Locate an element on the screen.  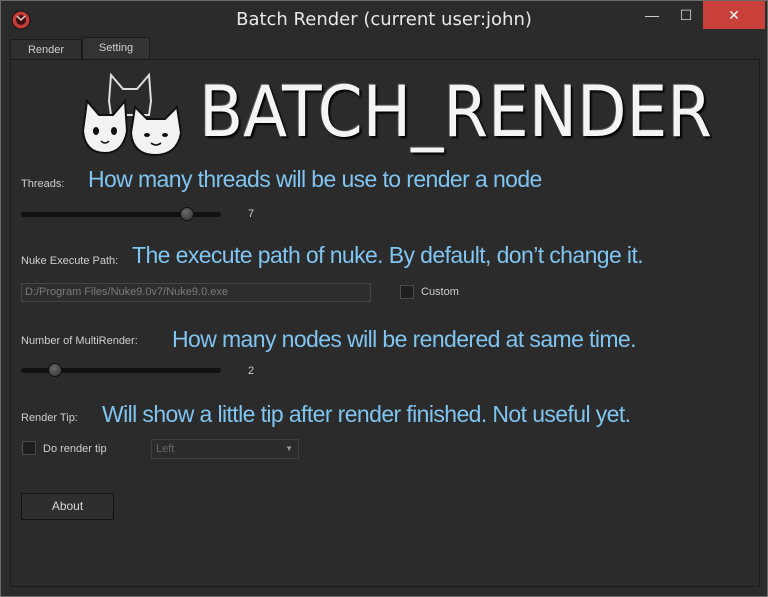
multi-render-value: 2 is located at coordinates (251, 371).